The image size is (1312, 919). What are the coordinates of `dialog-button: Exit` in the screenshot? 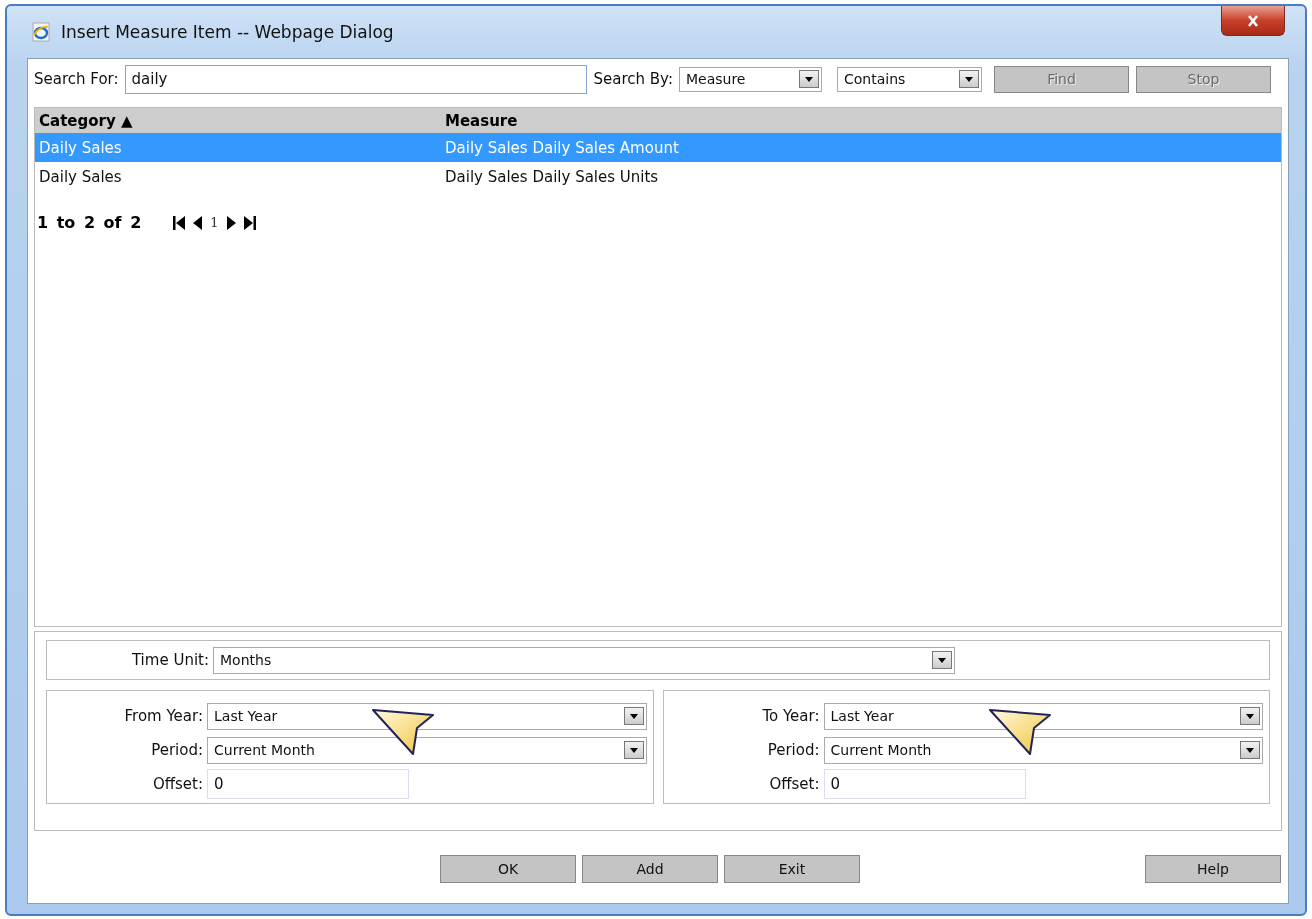 It's located at (792, 869).